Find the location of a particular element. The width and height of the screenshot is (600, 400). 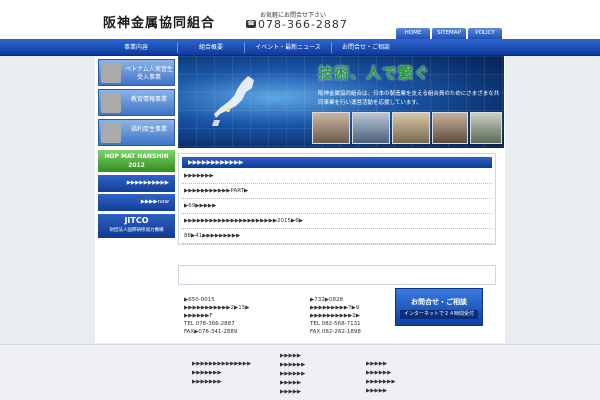

address-line: TEL 082-568-7131 is located at coordinates (335, 324).